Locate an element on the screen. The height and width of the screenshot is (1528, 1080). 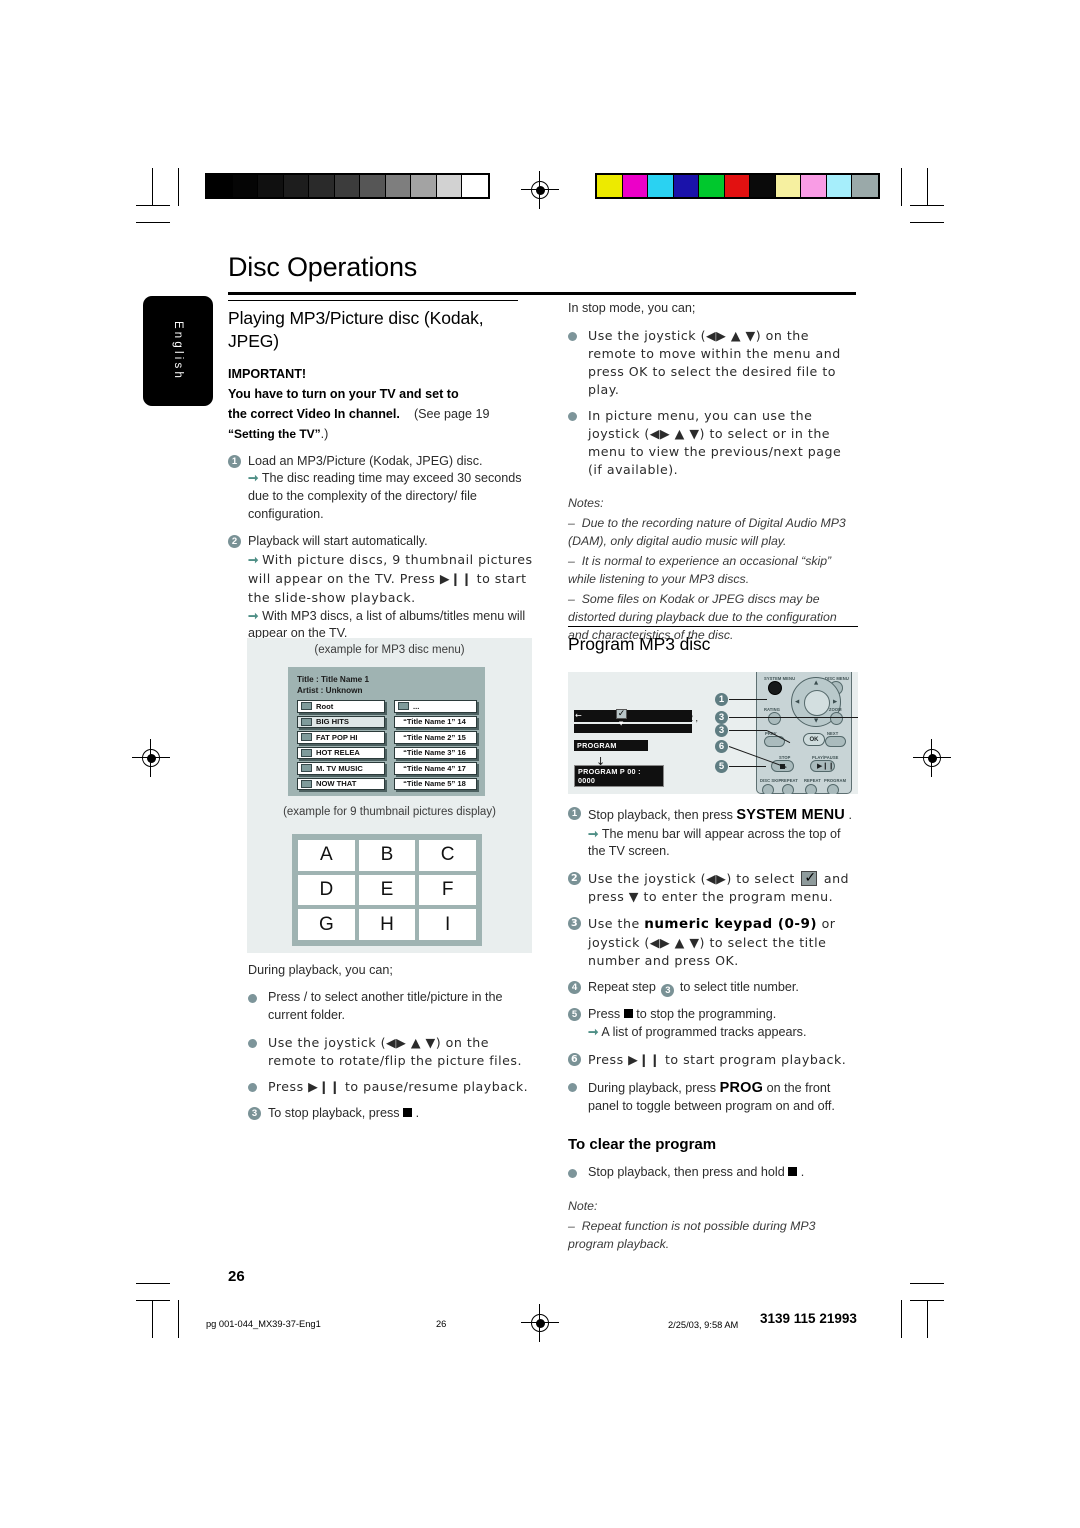
mp3-folder-label: Root is located at coordinates (325, 706).